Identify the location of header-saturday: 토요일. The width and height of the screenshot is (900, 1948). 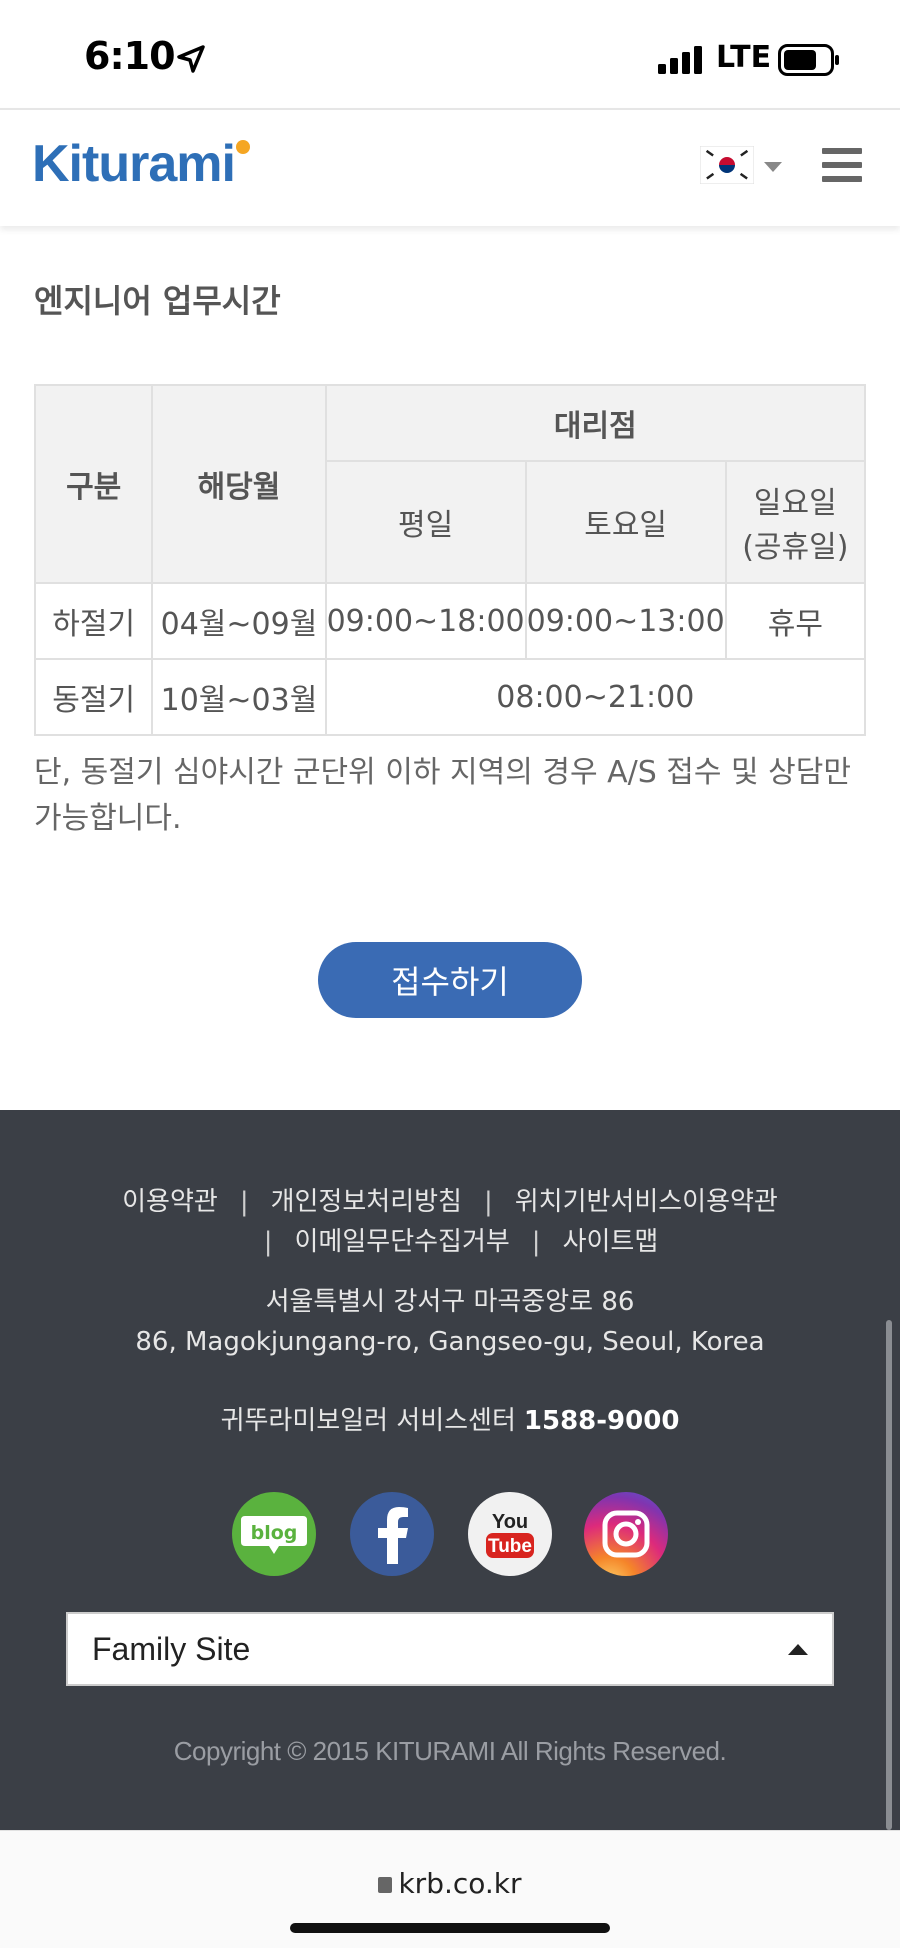
(625, 522).